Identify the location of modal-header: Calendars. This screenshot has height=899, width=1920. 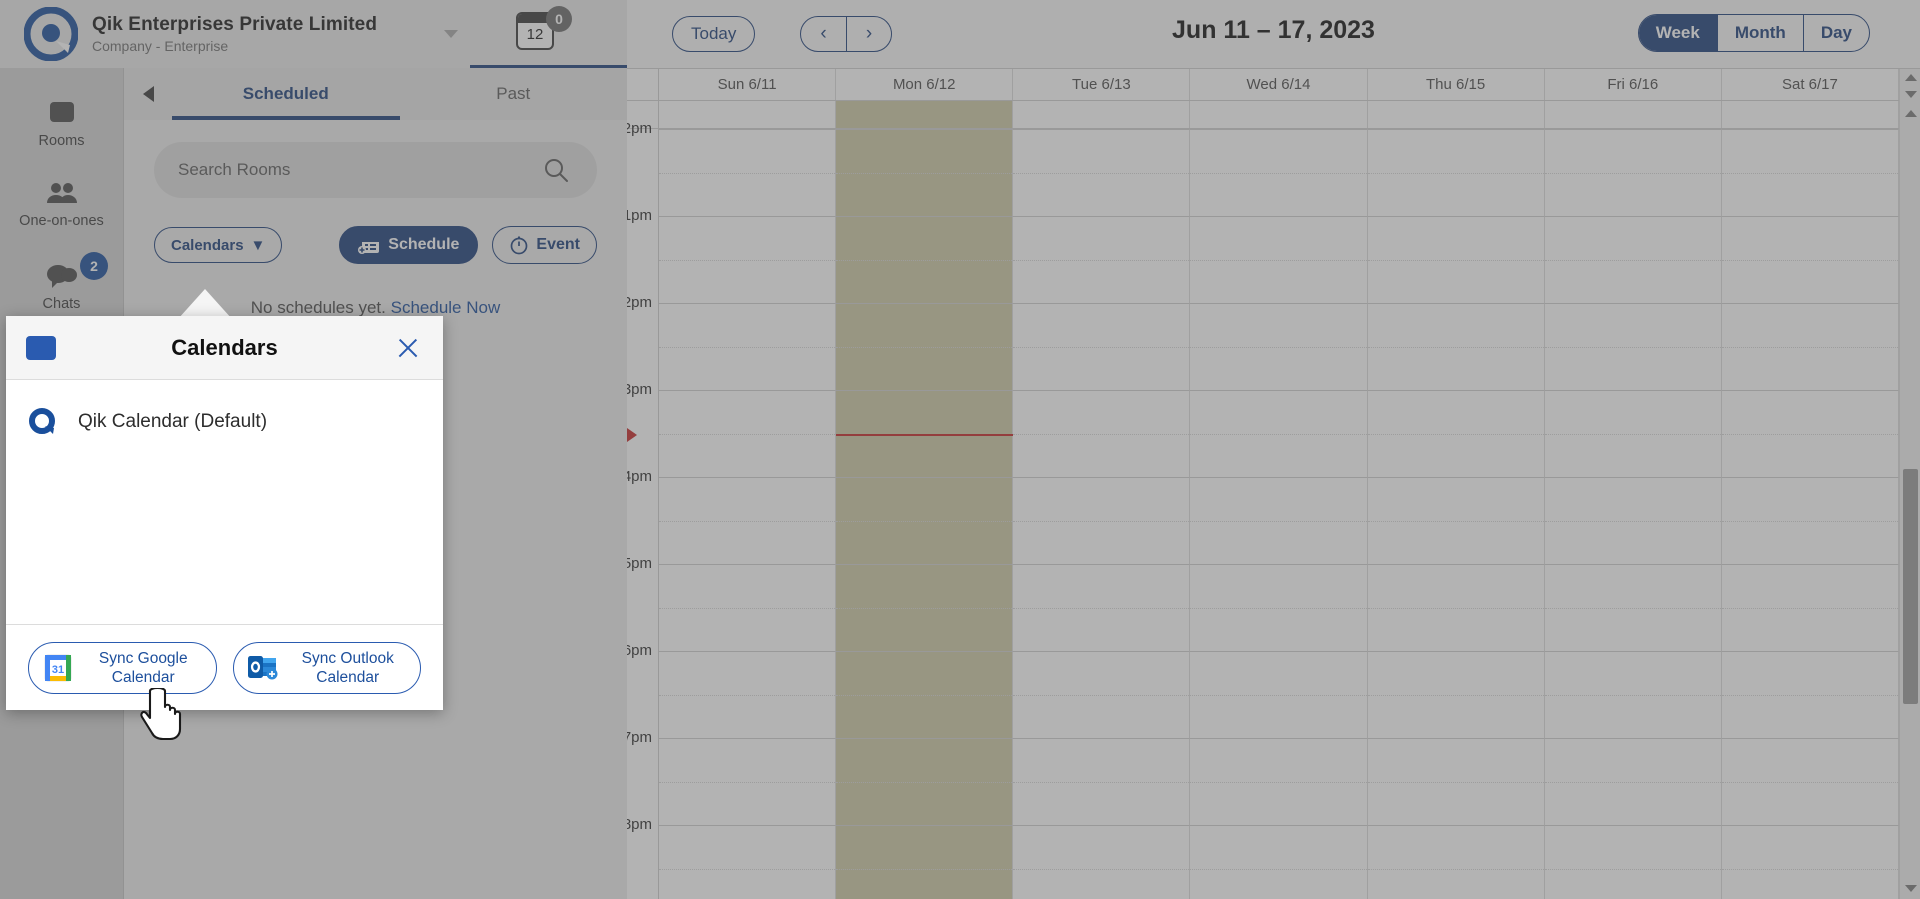
(224, 348).